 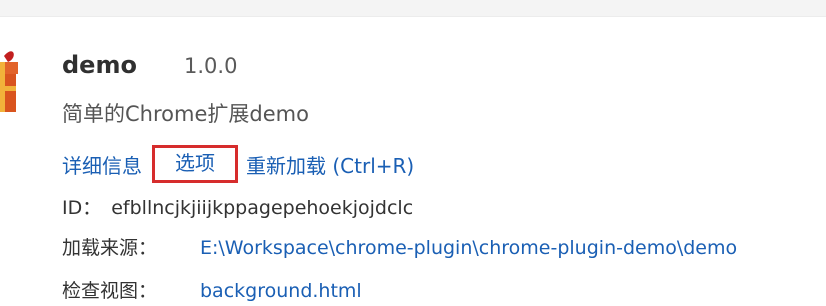 I want to click on extension-actions: 详细信息 选项 重新加载 (Ctrl+R), so click(x=238, y=164).